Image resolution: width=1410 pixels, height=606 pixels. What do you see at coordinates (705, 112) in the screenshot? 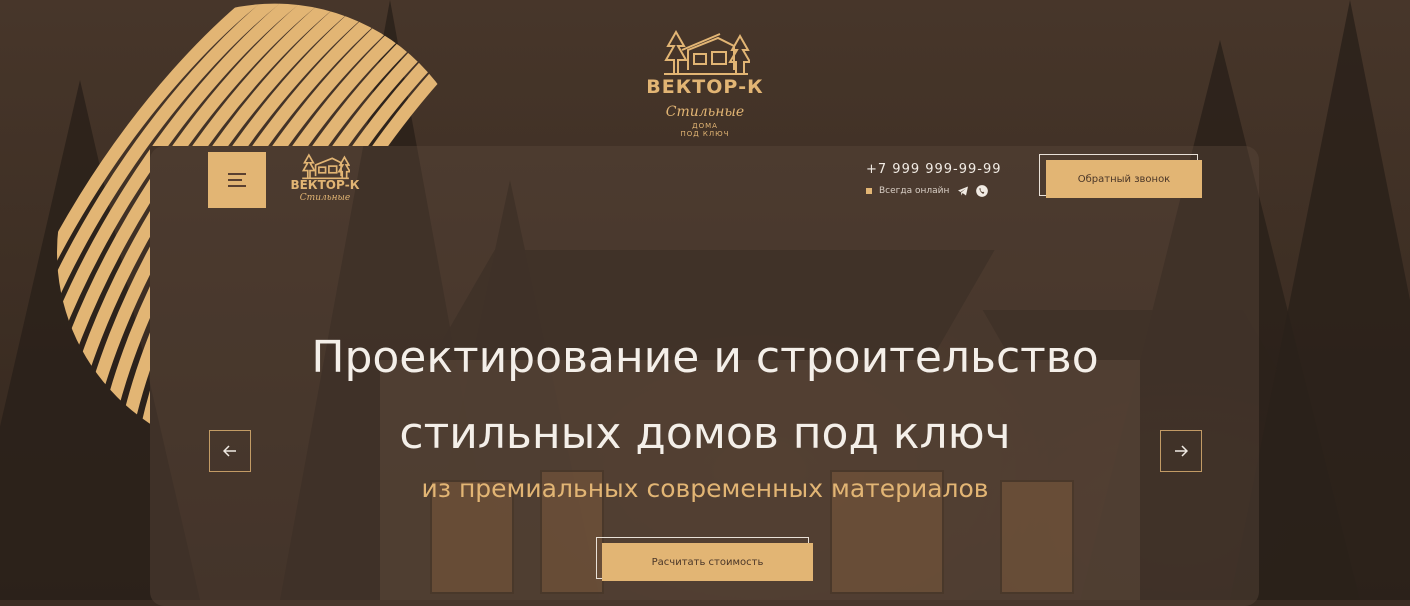
I see `brand-script: Стильные` at bounding box center [705, 112].